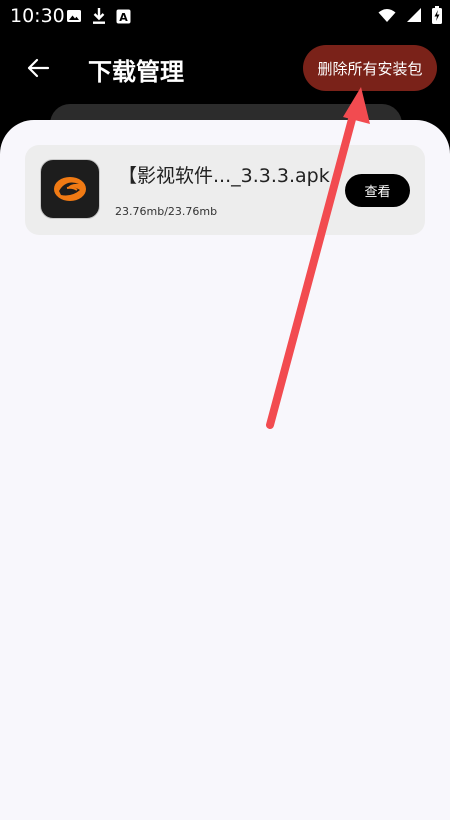  What do you see at coordinates (225, 16) in the screenshot?
I see `status-bar: 10:30 A` at bounding box center [225, 16].